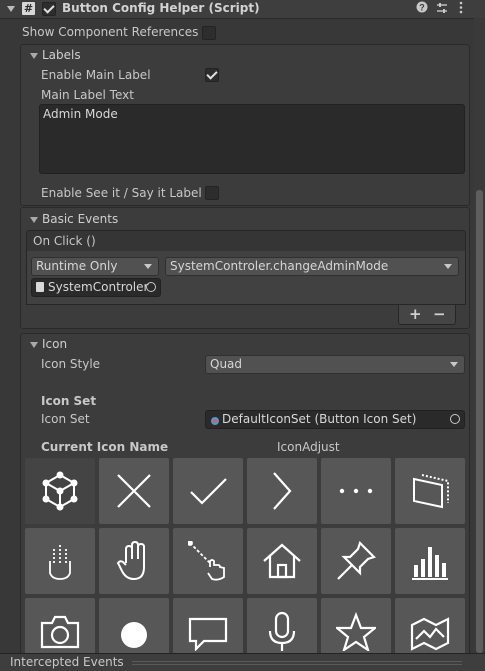 The image size is (485, 671). Describe the element at coordinates (96, 75) in the screenshot. I see `enable-main-label-label: Enable Main Label` at that location.